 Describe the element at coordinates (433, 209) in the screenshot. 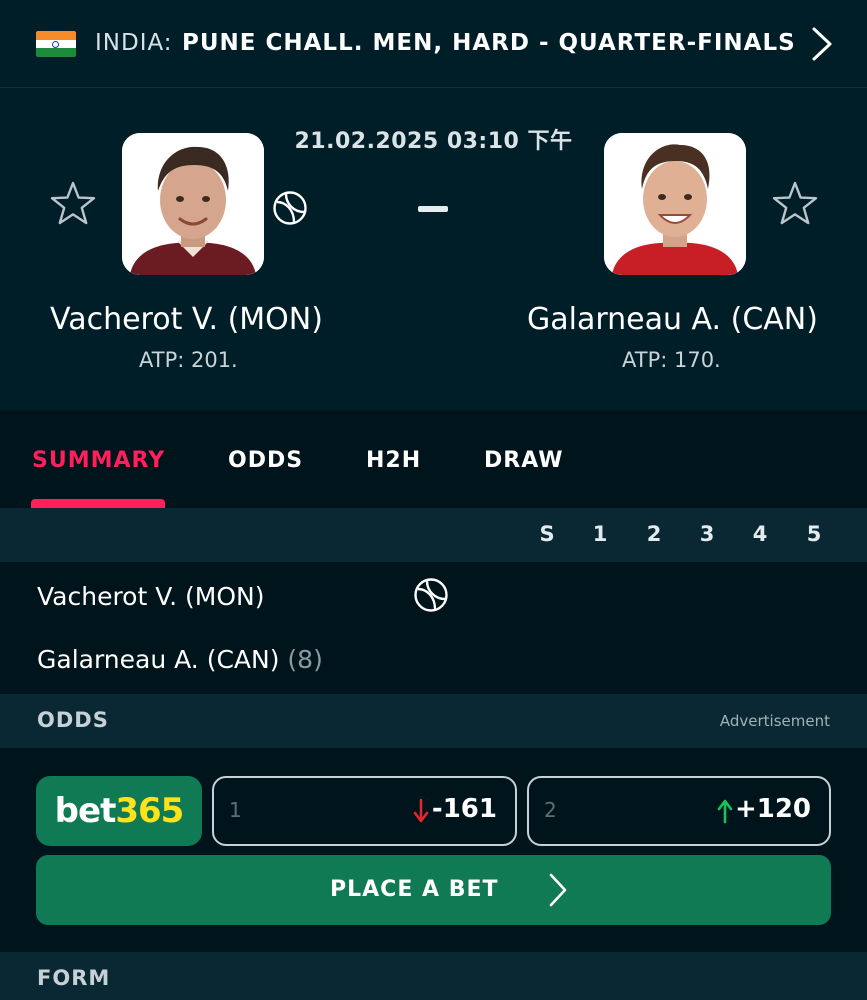

I see `score-separator` at that location.